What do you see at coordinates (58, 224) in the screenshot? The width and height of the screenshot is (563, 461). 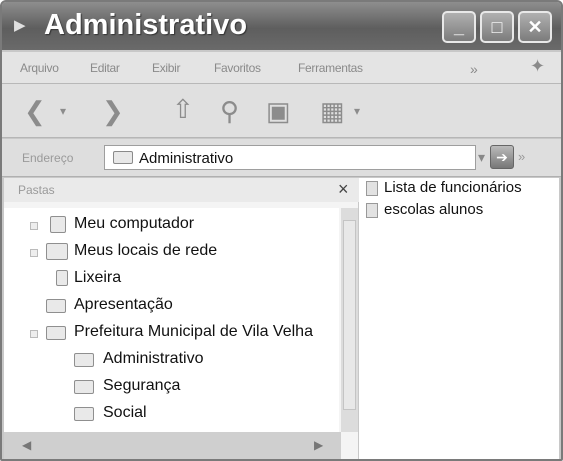 I see `computer-icon` at bounding box center [58, 224].